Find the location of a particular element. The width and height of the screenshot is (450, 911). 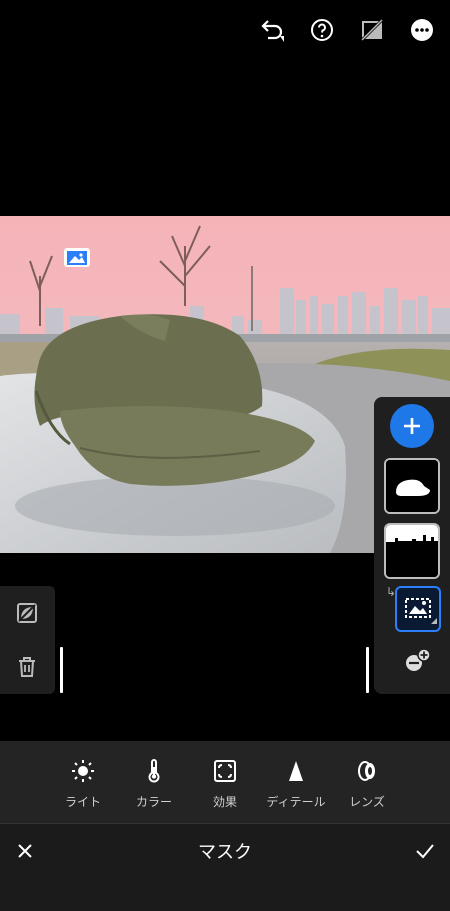

tool-light: ライト is located at coordinates (83, 784).